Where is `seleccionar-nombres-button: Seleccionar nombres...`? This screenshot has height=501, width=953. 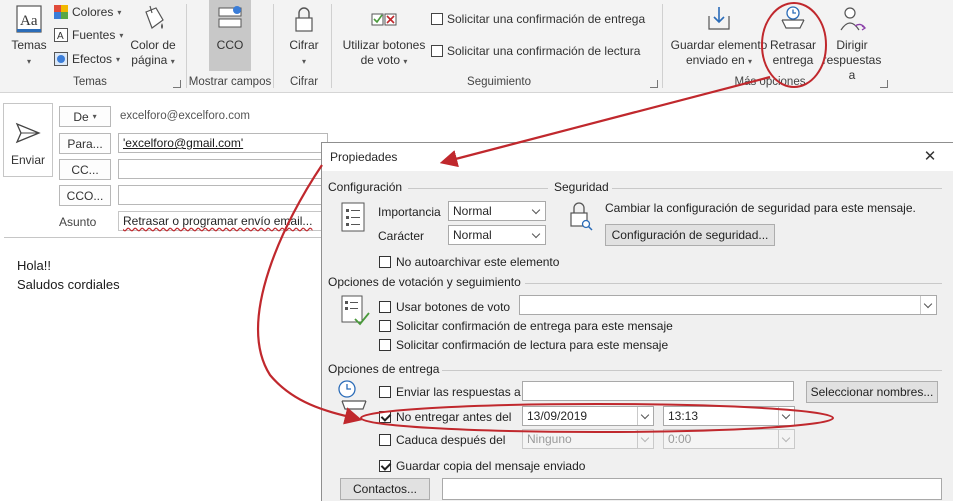
seleccionar-nombres-button: Seleccionar nombres... is located at coordinates (872, 392).